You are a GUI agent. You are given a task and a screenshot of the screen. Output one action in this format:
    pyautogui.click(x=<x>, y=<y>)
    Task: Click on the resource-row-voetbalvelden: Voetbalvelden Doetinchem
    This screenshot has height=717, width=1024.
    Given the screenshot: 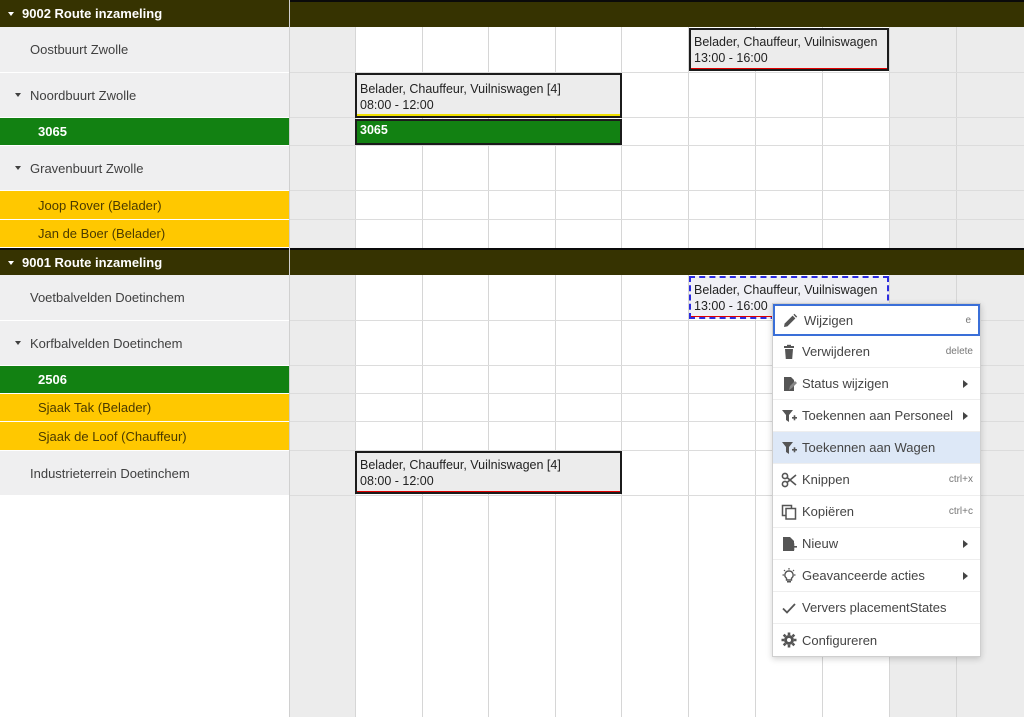 What is the action you would take?
    pyautogui.click(x=144, y=298)
    